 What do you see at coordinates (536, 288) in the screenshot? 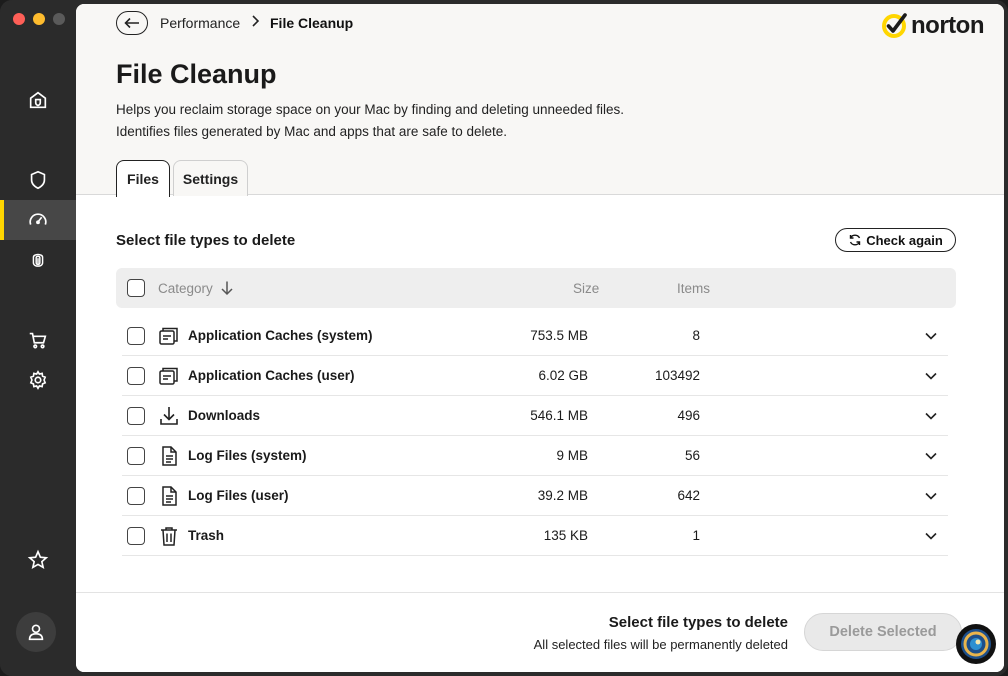
I see `table-header: Category Size Items` at bounding box center [536, 288].